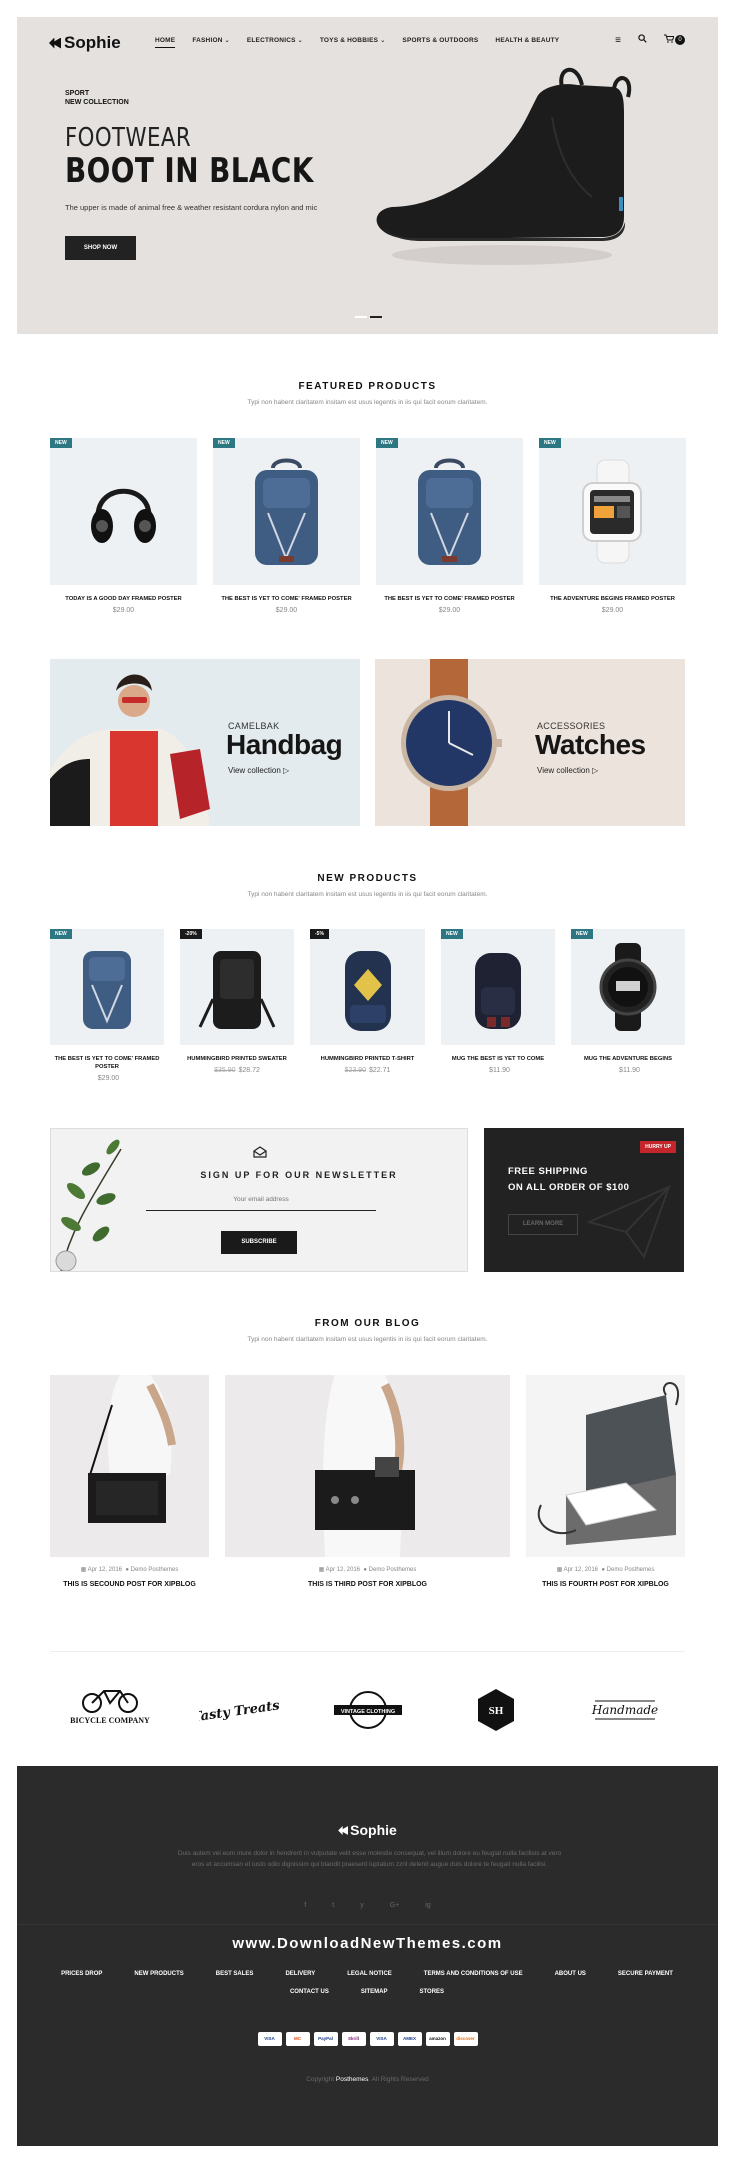 The width and height of the screenshot is (735, 2161). What do you see at coordinates (352, 2079) in the screenshot?
I see `copyright-brand-link: Posthemes` at bounding box center [352, 2079].